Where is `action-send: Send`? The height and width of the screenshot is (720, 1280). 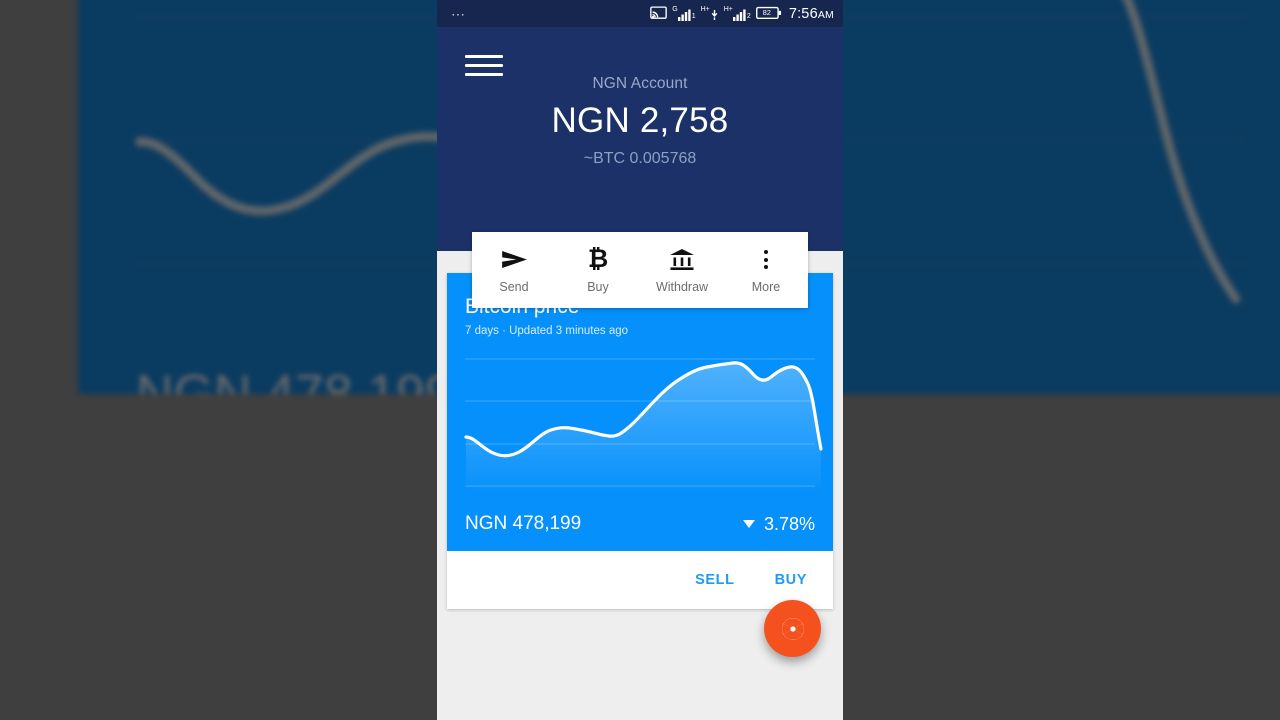 action-send: Send is located at coordinates (514, 270).